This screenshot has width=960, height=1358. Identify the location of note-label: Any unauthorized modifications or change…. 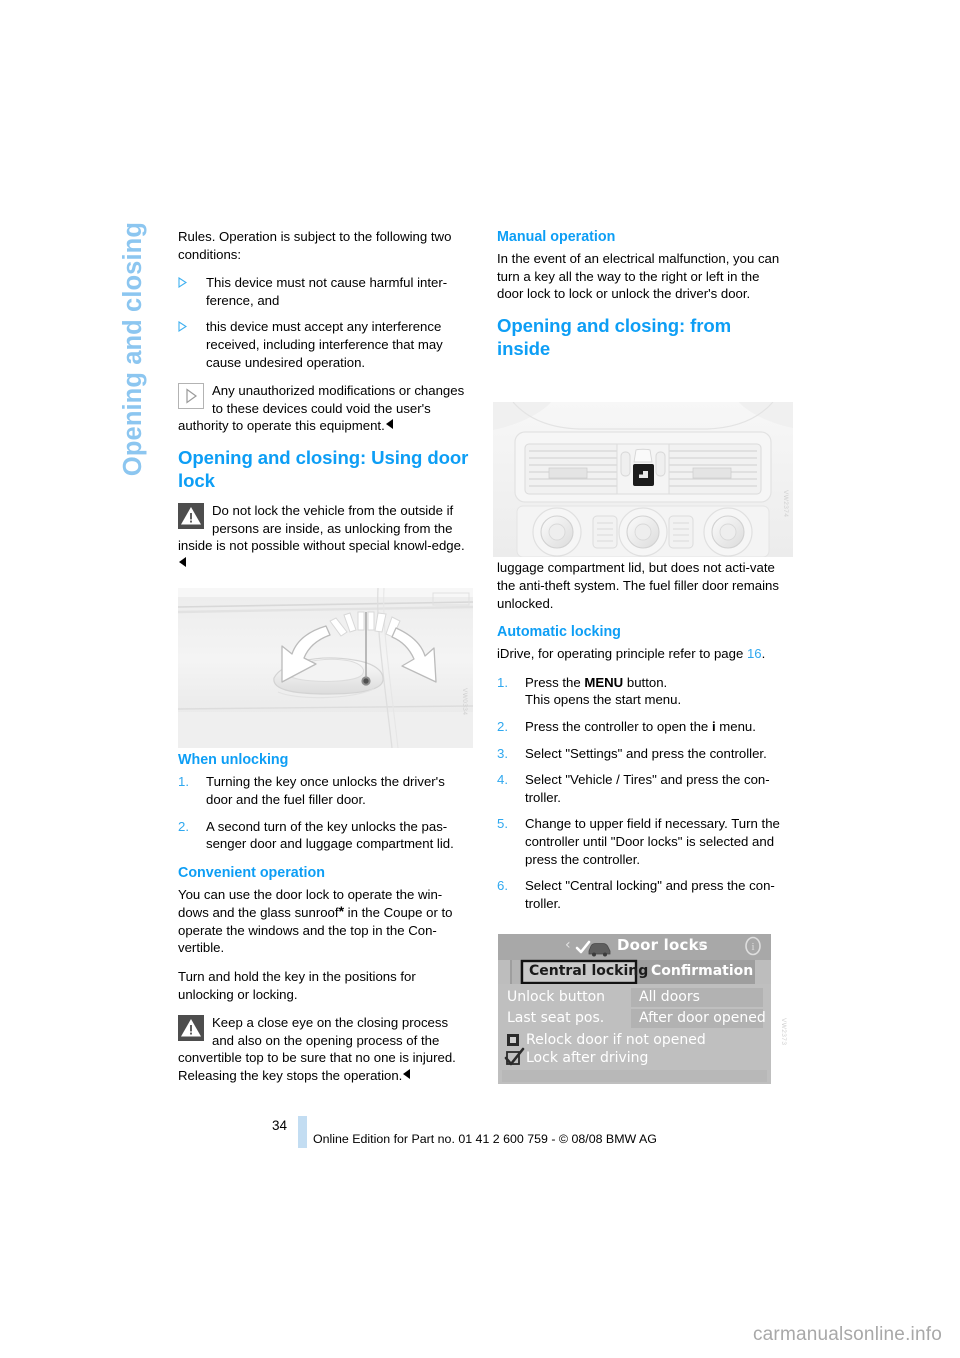
(321, 408).